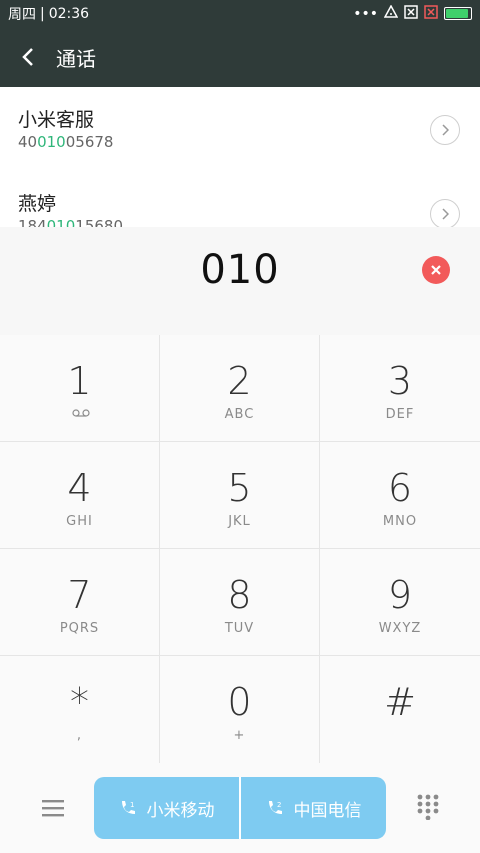 The width and height of the screenshot is (480, 853). I want to click on status-day: 周四, so click(22, 14).